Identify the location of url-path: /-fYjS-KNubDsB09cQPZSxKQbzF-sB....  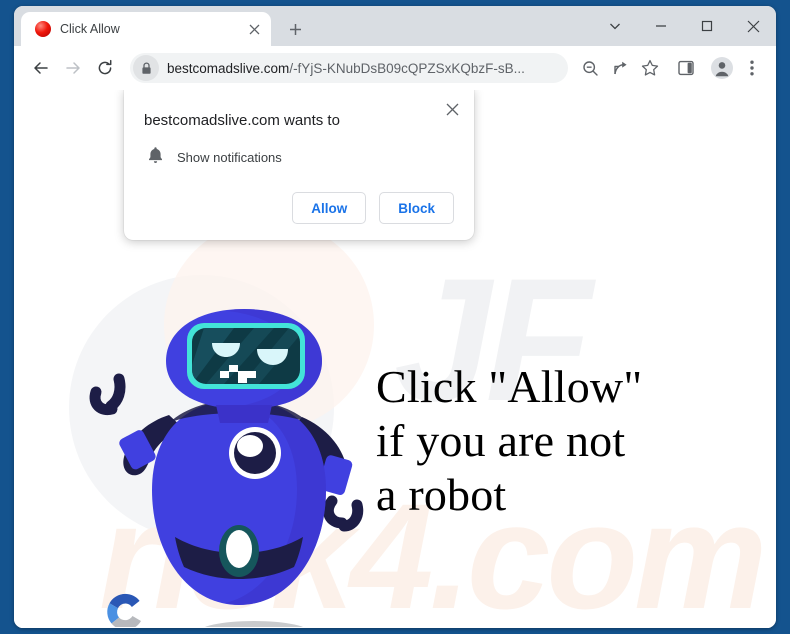
(407, 68).